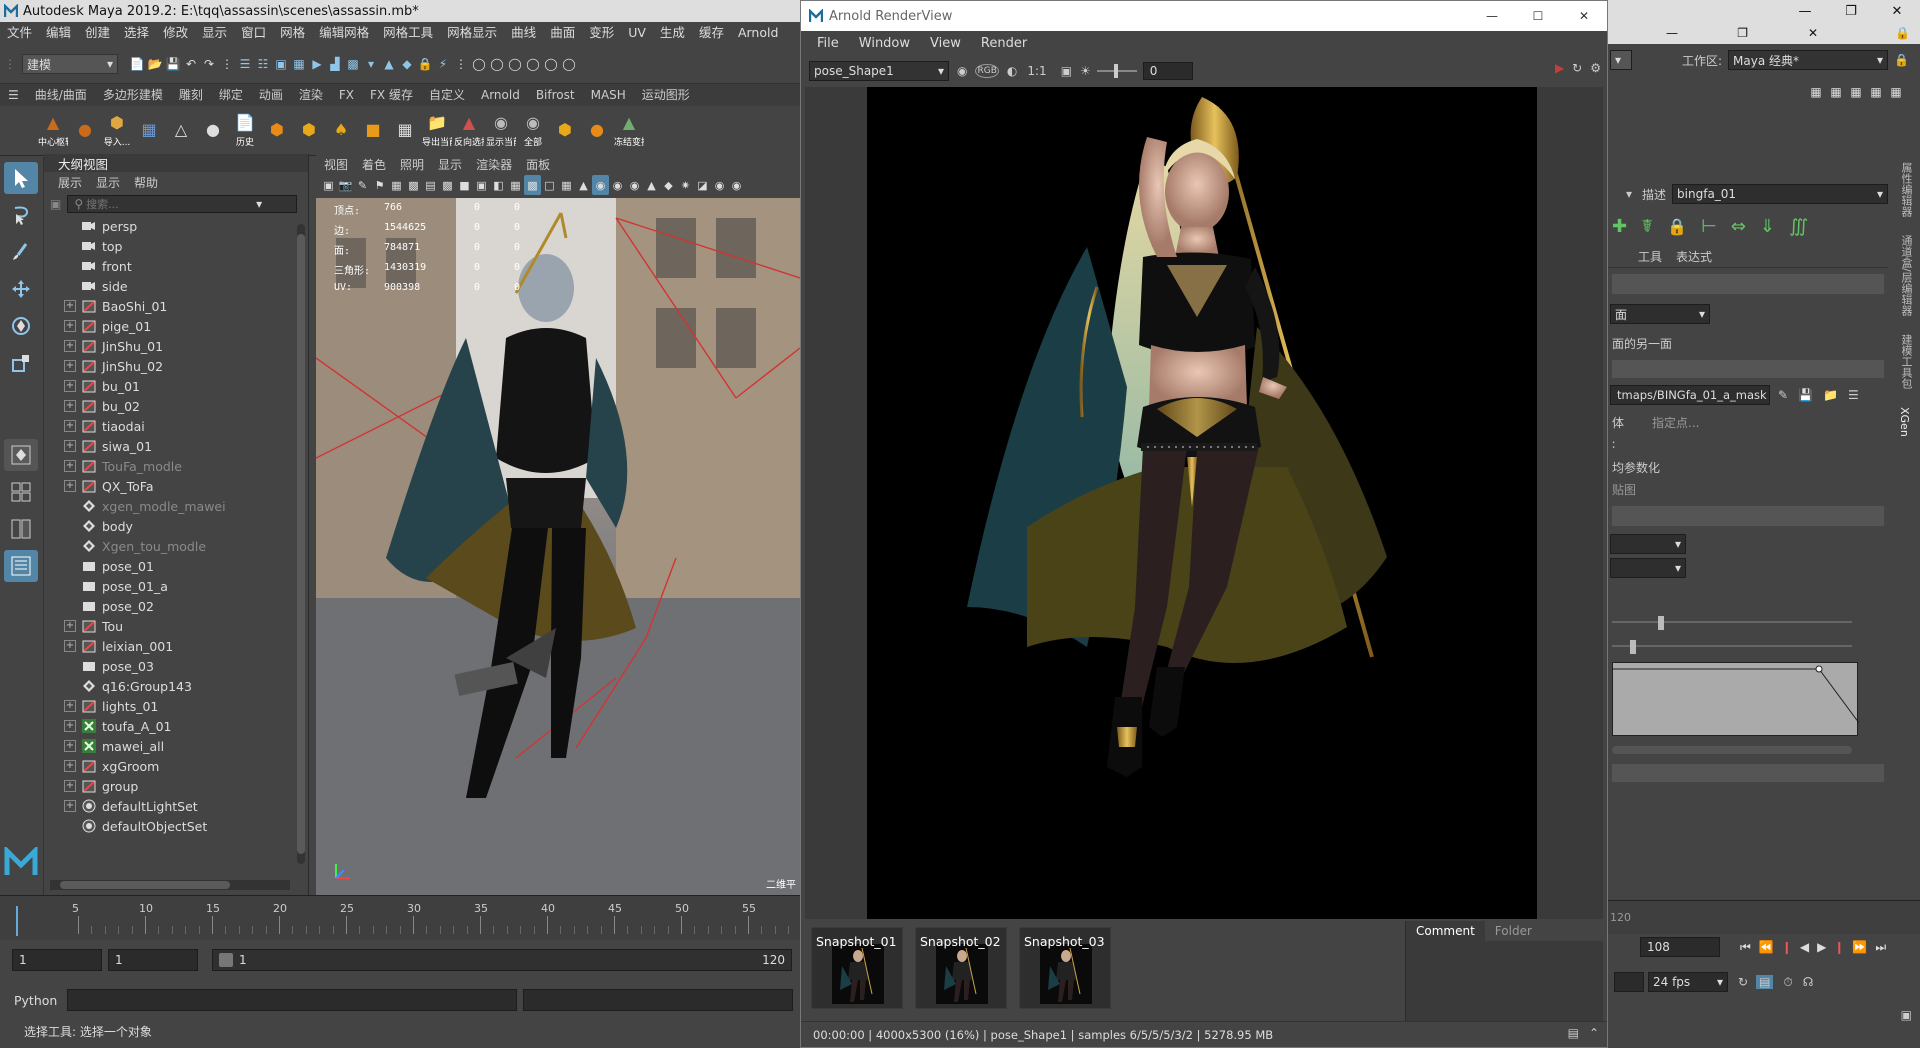 Image resolution: width=1920 pixels, height=1048 pixels. I want to click on viewport-tool-icon: ▲, so click(651, 185).